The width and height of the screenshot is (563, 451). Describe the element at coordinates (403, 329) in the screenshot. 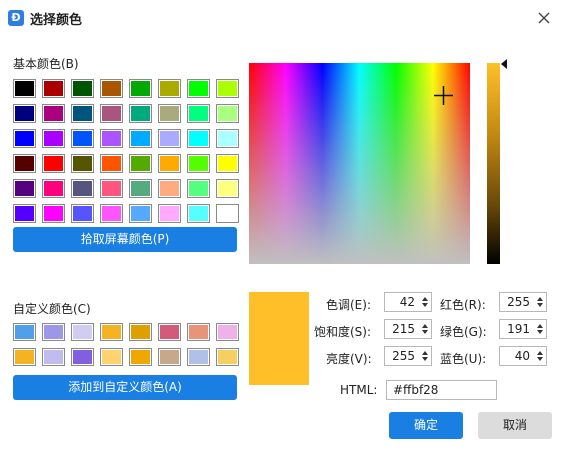

I see `saturation-value: 215` at that location.